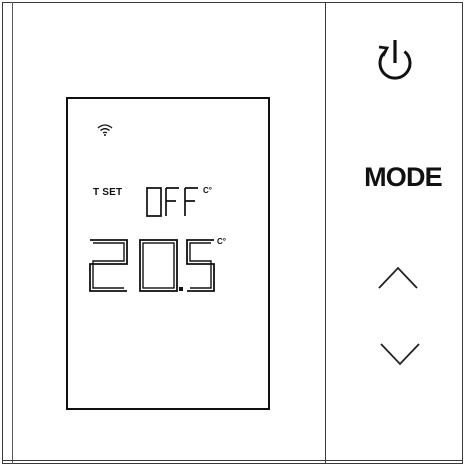 The width and height of the screenshot is (469, 469). Describe the element at coordinates (173, 202) in the screenshot. I see `set-temperature-value` at that location.